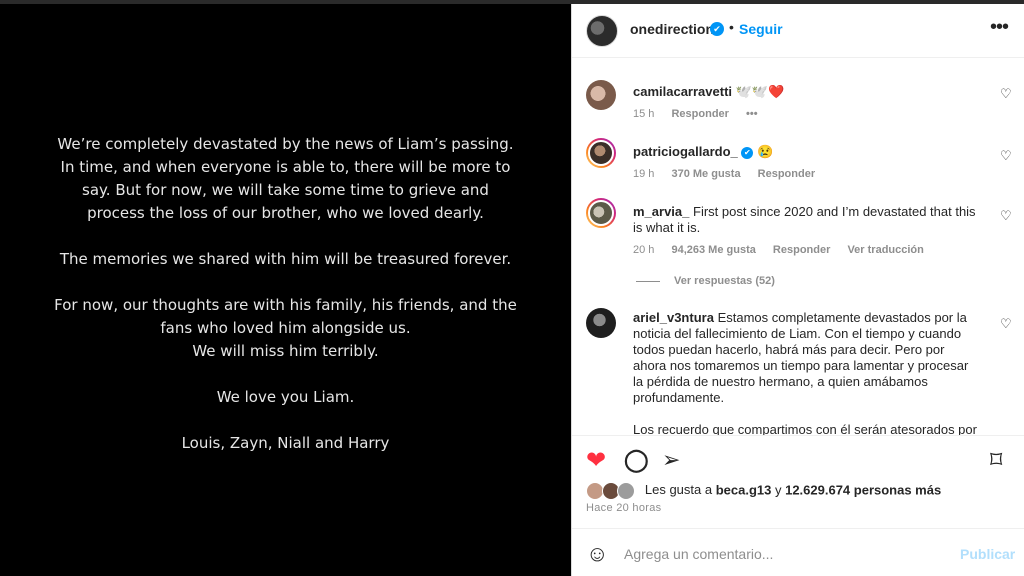 The height and width of the screenshot is (576, 1024). I want to click on publish-button: Publicar, so click(987, 554).